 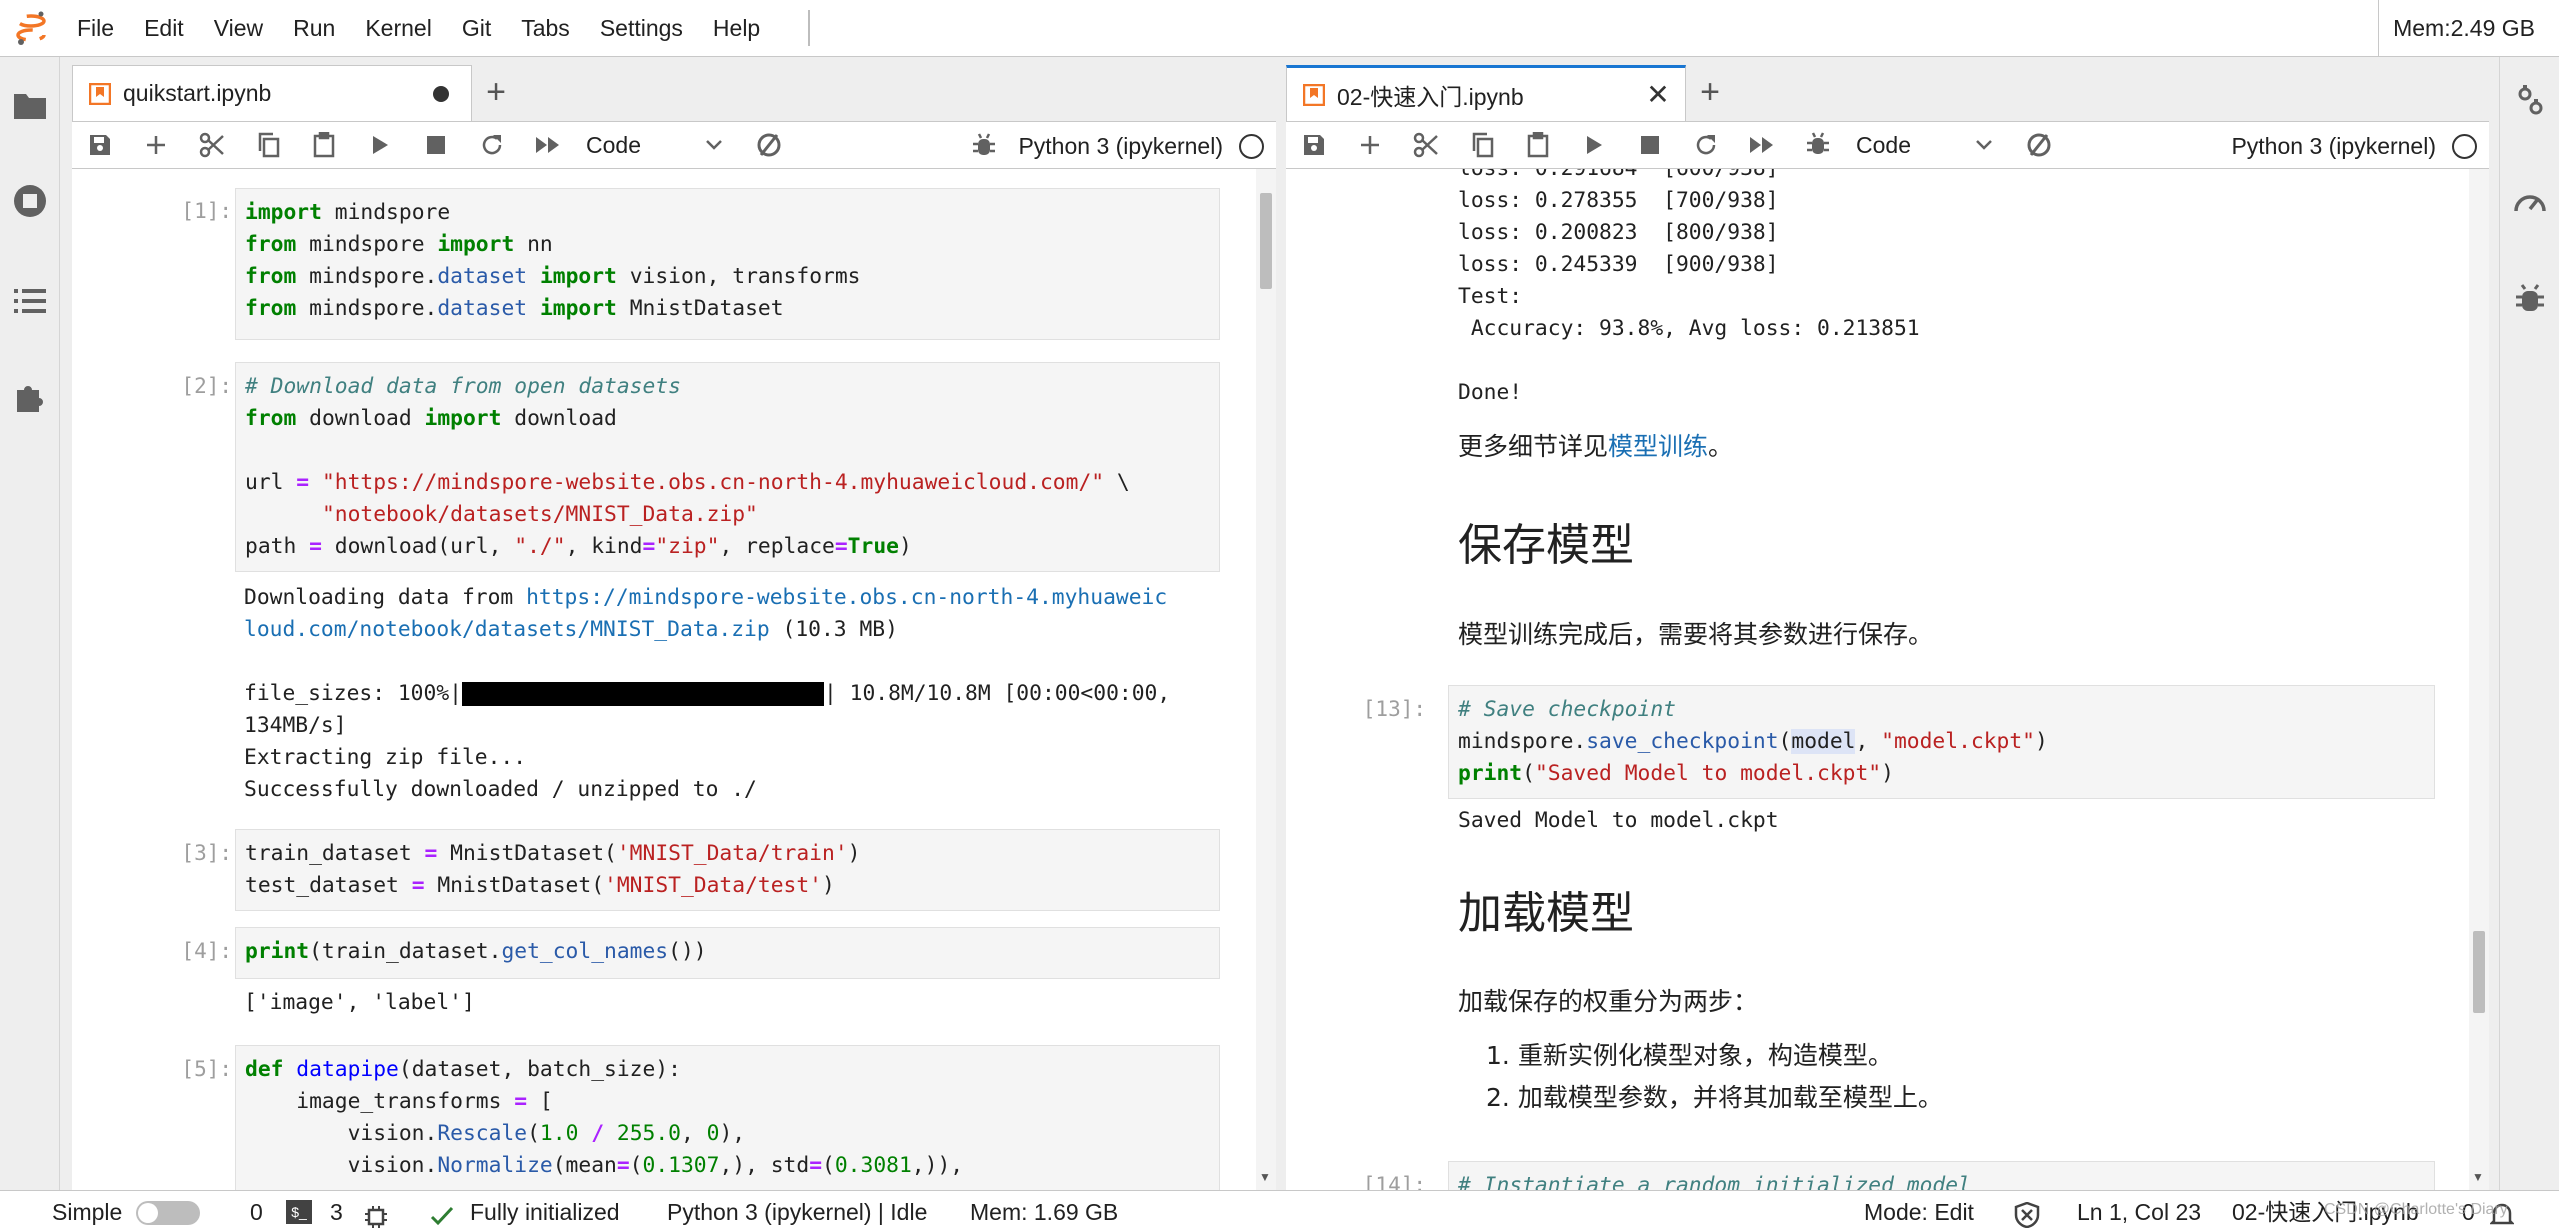 What do you see at coordinates (2139, 1211) in the screenshot?
I see `cursor-position: Ln 1, Col 23` at bounding box center [2139, 1211].